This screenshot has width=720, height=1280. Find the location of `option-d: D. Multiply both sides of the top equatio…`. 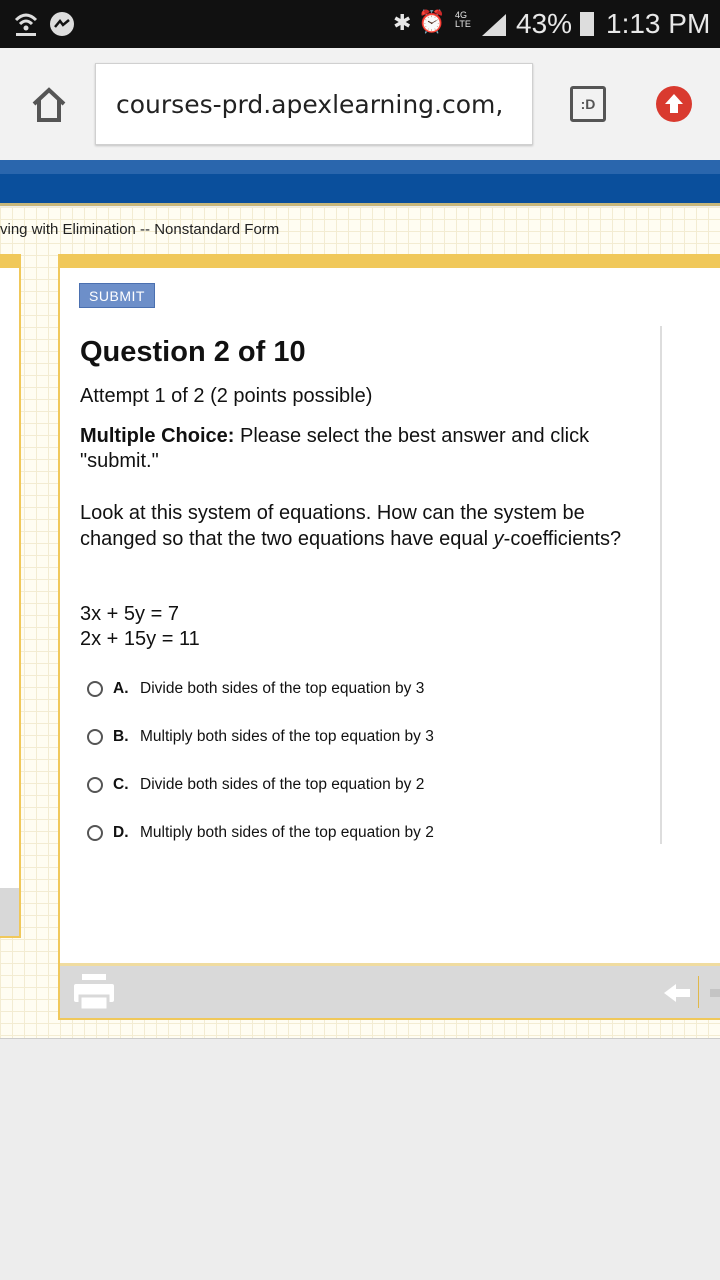

option-d: D. Multiply both sides of the top equatio… is located at coordinates (260, 833).